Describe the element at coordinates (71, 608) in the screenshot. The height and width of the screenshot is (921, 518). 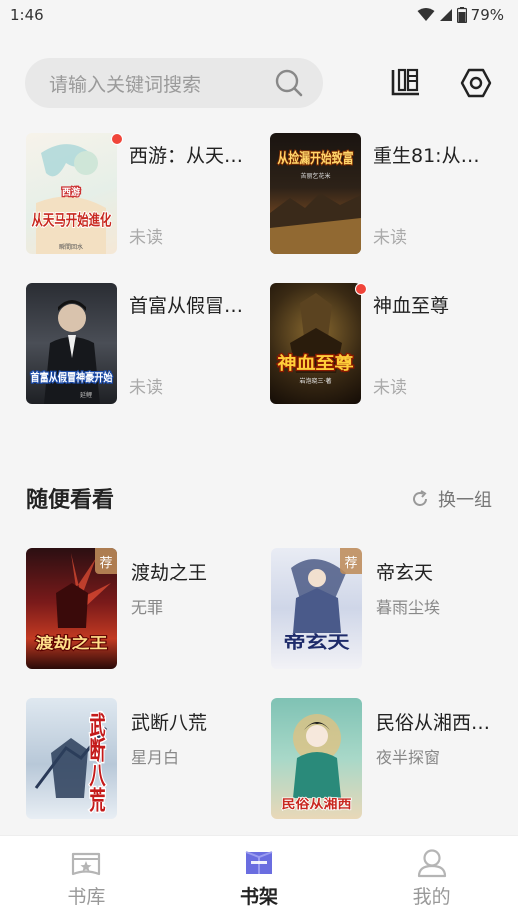
I see `book-cover: 渡劫之王 荐` at that location.